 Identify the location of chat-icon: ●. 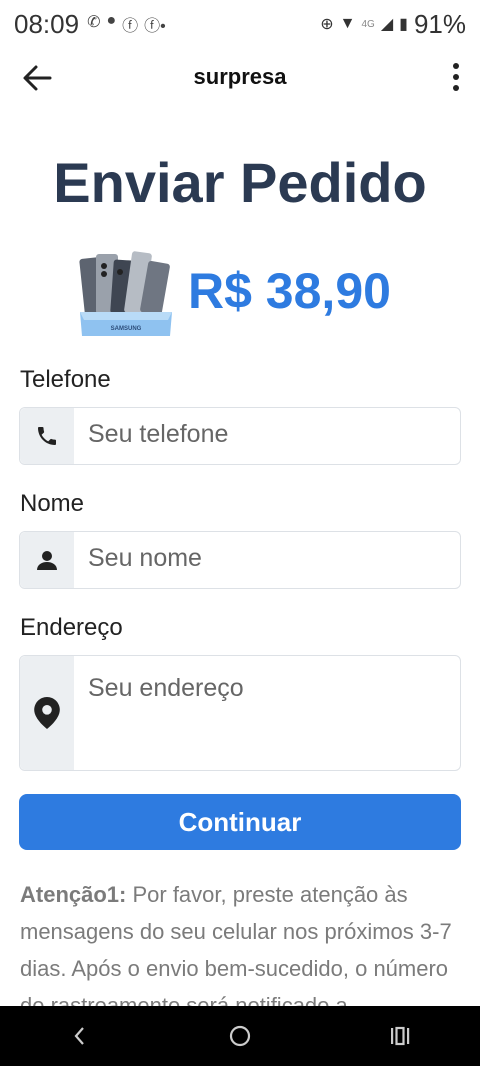
(111, 20).